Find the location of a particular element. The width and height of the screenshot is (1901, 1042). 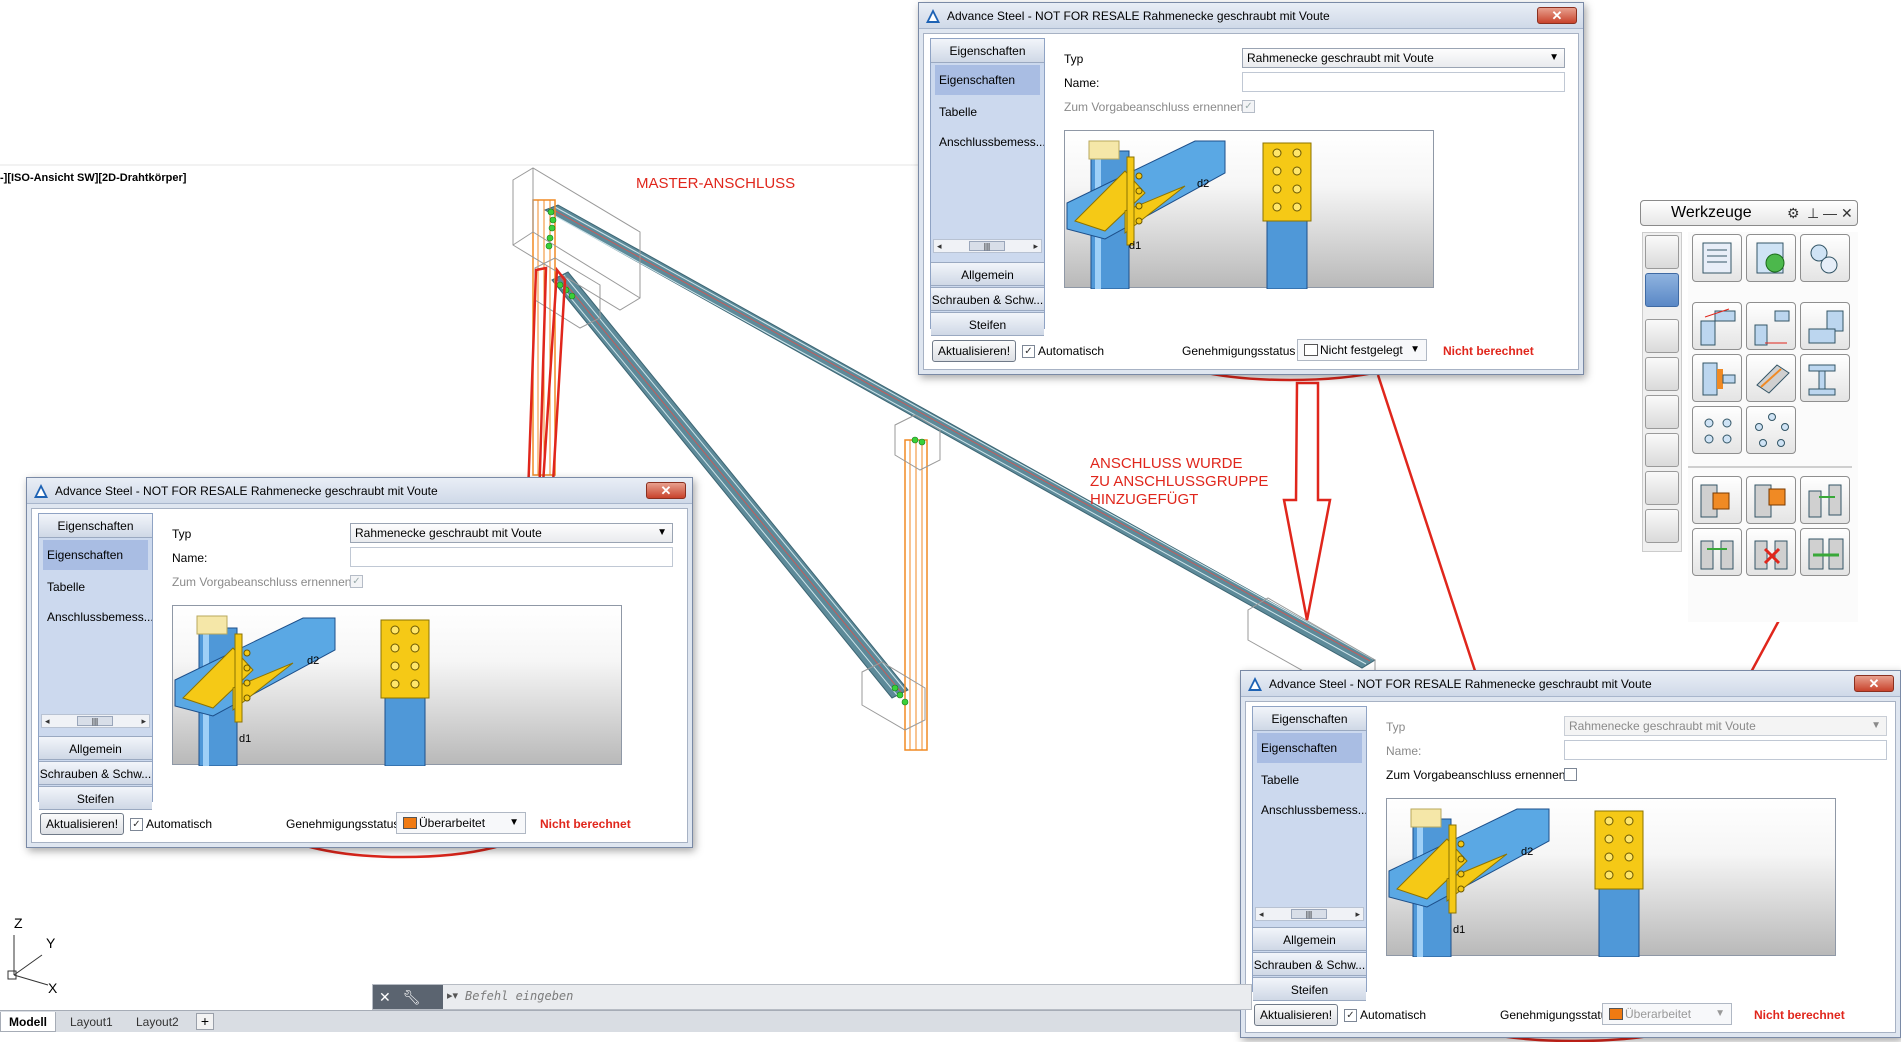

calculation-state: Nicht berechnet is located at coordinates (1488, 351).